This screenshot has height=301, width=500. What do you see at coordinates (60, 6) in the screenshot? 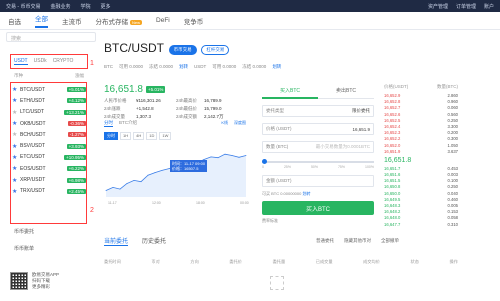
I see `top-nav-finance: 金融业务` at bounding box center [60, 6].